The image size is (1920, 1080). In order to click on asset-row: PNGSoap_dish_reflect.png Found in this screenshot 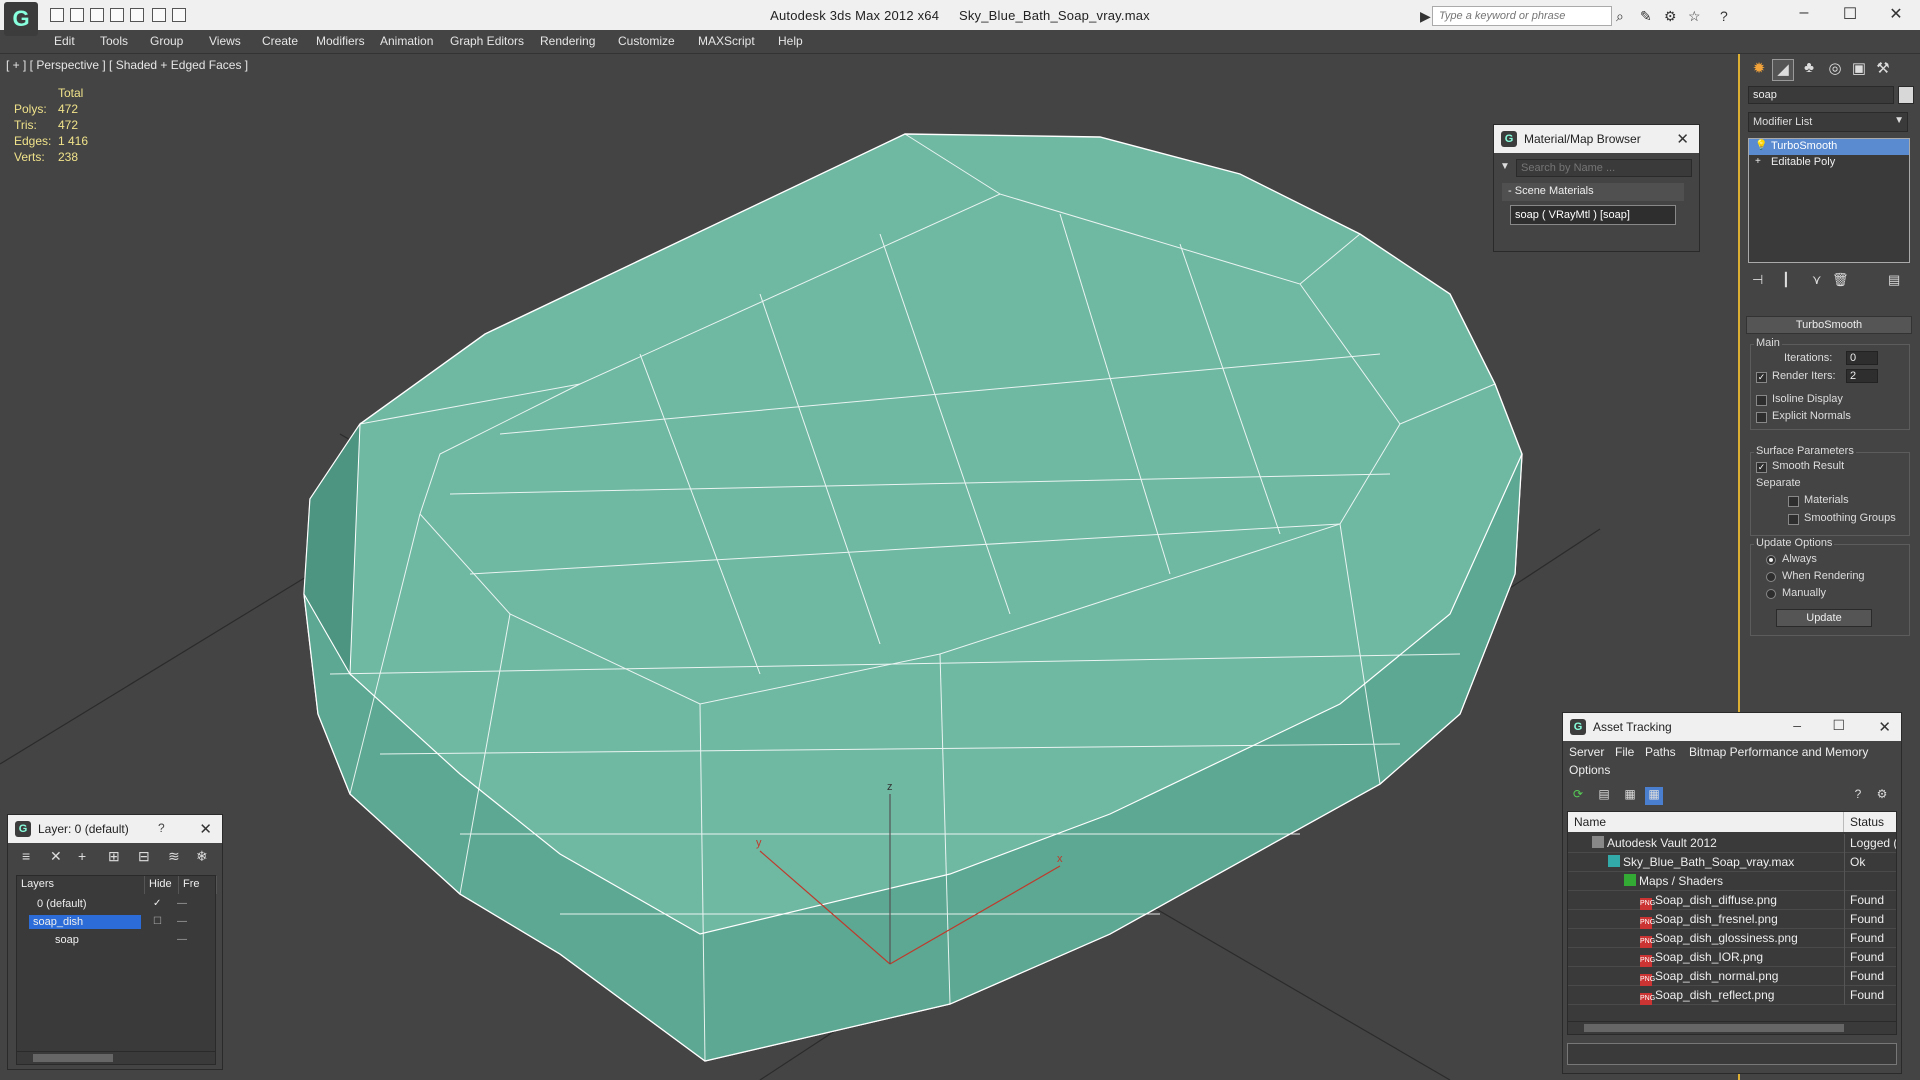, I will do `click(1732, 995)`.